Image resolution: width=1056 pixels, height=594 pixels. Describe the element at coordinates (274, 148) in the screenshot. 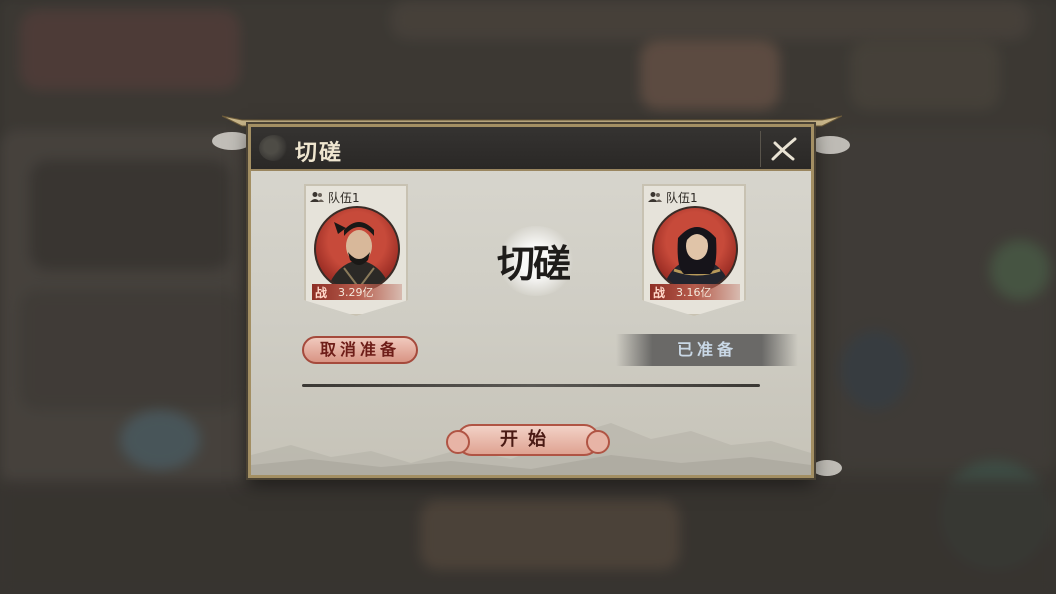

I see `swirl-emblem-icon` at that location.